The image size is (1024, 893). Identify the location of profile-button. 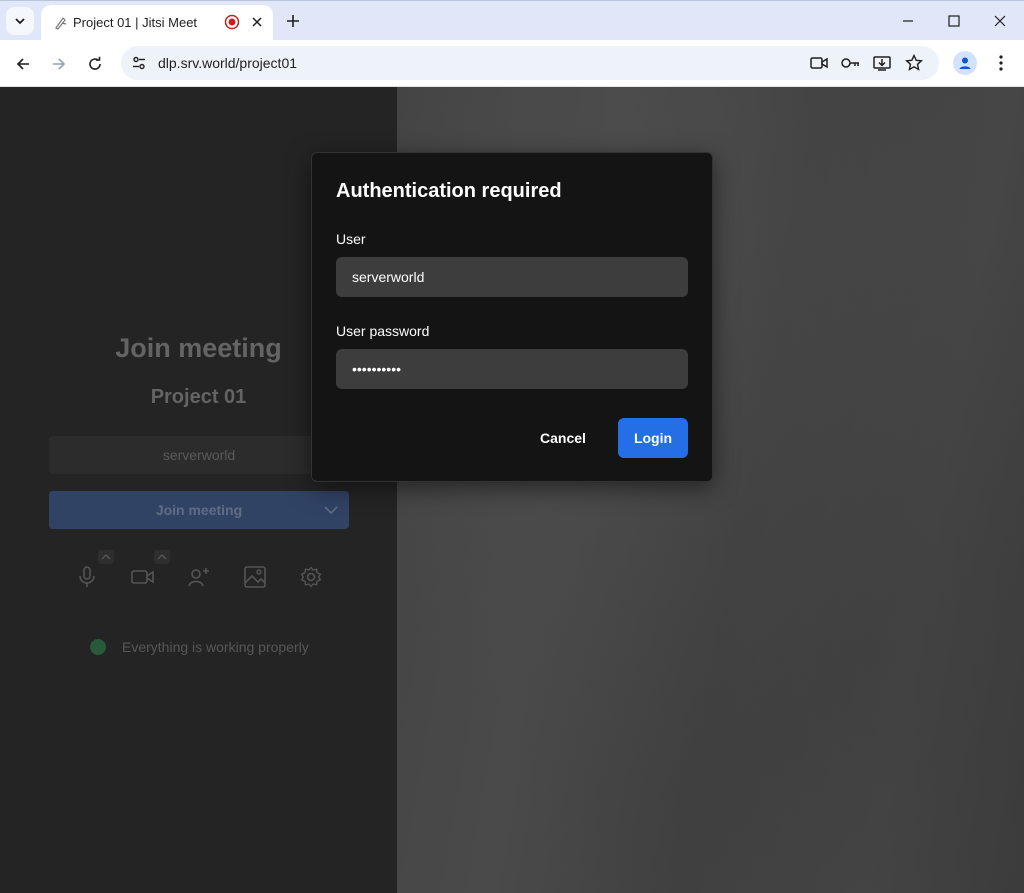
(965, 63).